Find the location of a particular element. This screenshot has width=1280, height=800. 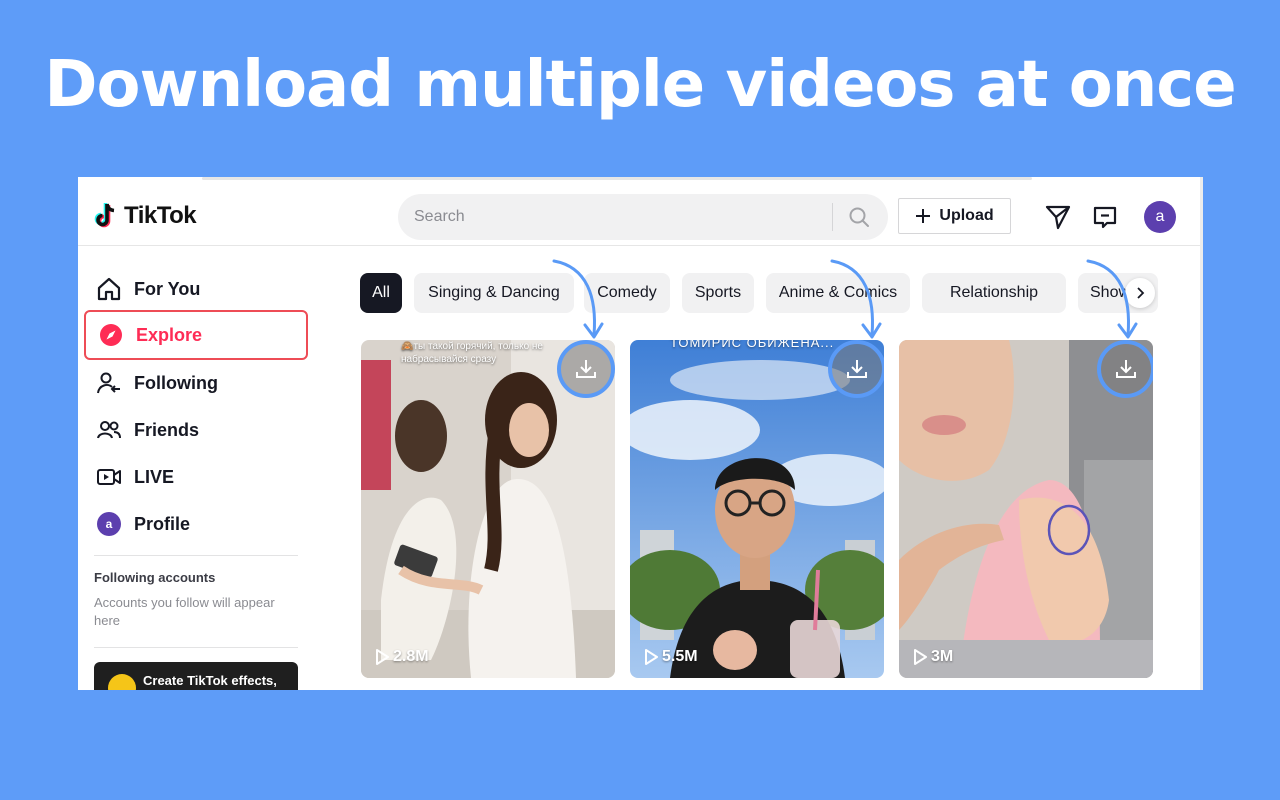

create-effects-banner: Create TikTok effects, is located at coordinates (196, 676).